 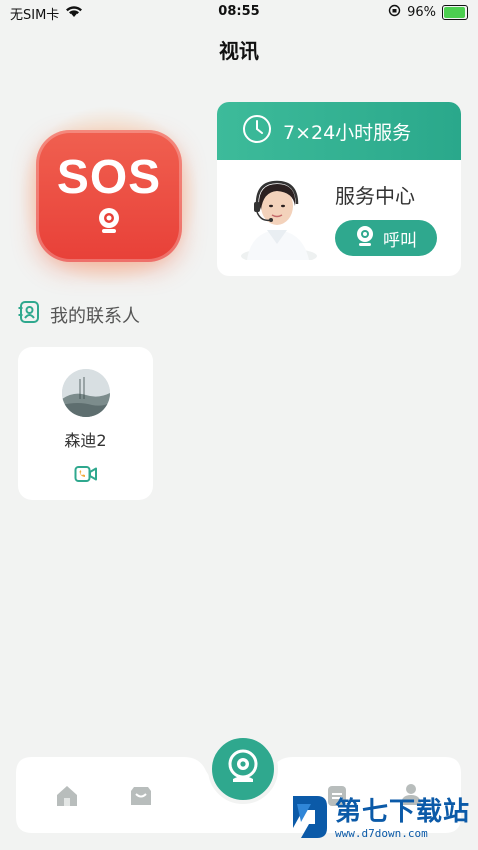 I want to click on watermark-sub: www.d7down.com, so click(x=381, y=833).